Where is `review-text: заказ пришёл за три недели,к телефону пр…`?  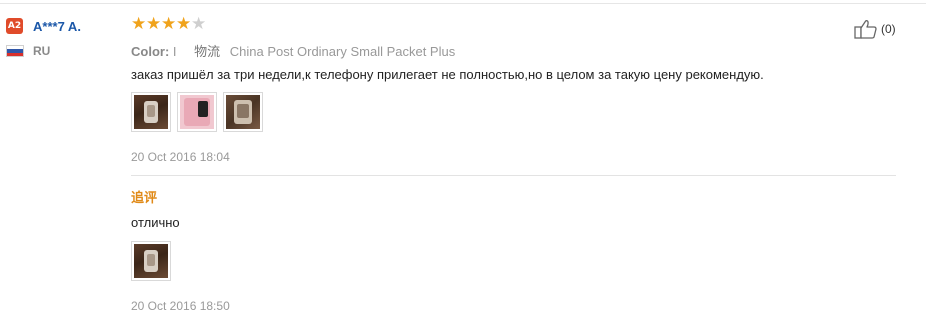
review-text: заказ пришёл за три недели,к телефону пр… is located at coordinates (447, 74).